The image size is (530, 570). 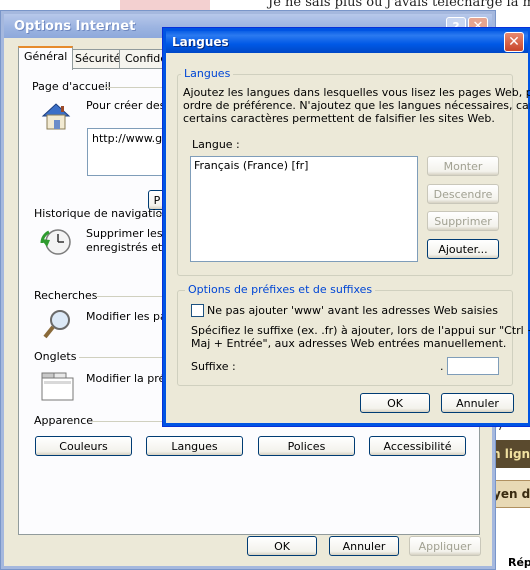 What do you see at coordinates (71, 86) in the screenshot?
I see `home-page-group-title: Page d'accueil` at bounding box center [71, 86].